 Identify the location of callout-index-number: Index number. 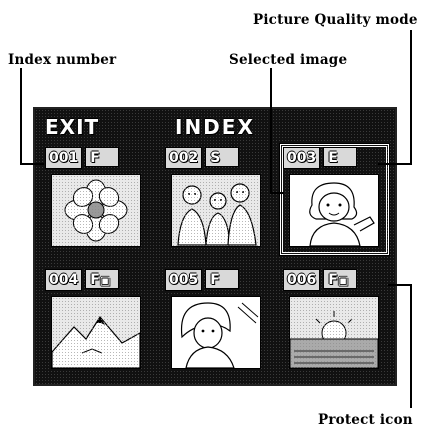
(62, 60).